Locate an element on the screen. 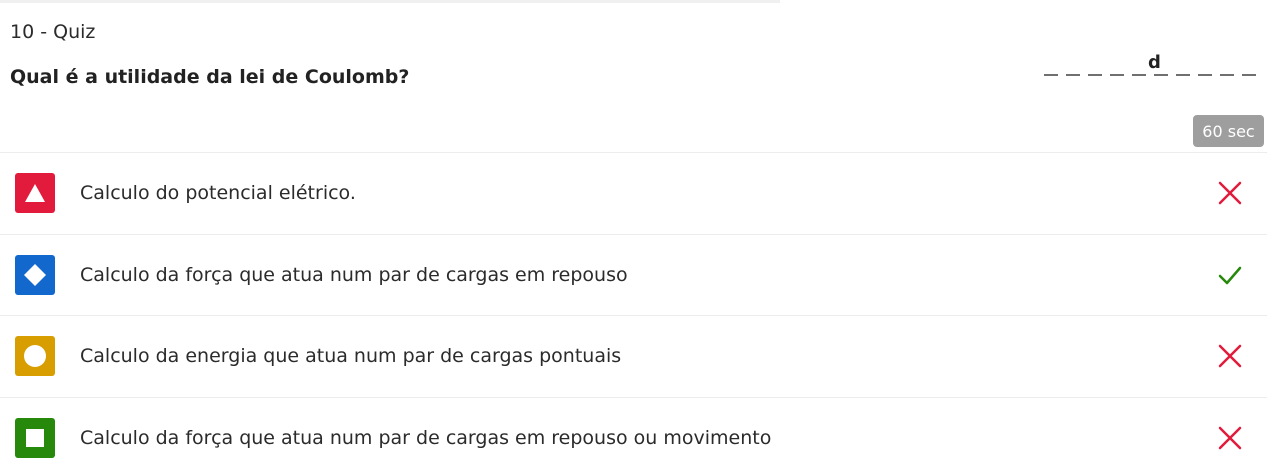 The height and width of the screenshot is (476, 1267). diamond-icon is located at coordinates (35, 274).